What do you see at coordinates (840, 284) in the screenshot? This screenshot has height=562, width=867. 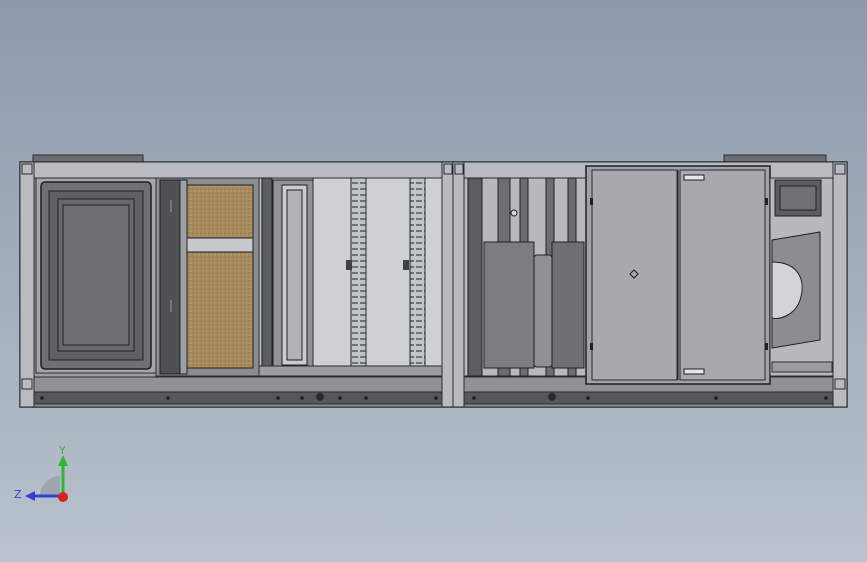 I see `frame-post-right` at bounding box center [840, 284].